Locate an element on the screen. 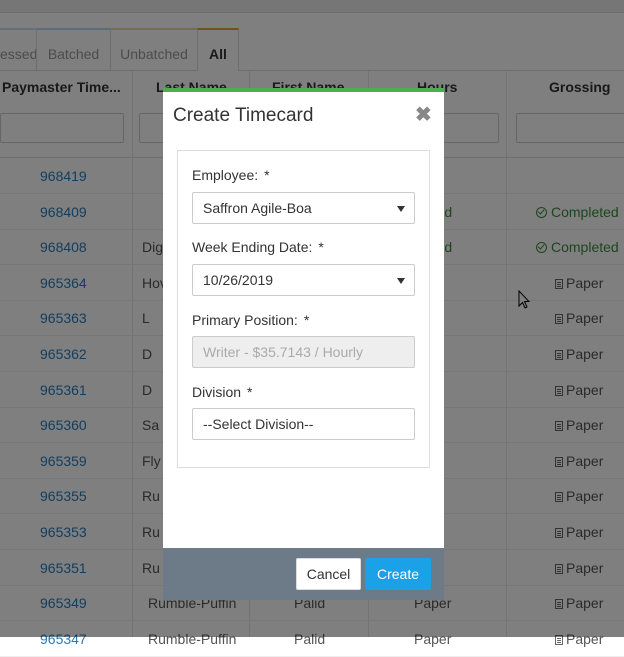 This screenshot has width=624, height=657. week-ending-date-select: 10/26/2019 is located at coordinates (303, 280).